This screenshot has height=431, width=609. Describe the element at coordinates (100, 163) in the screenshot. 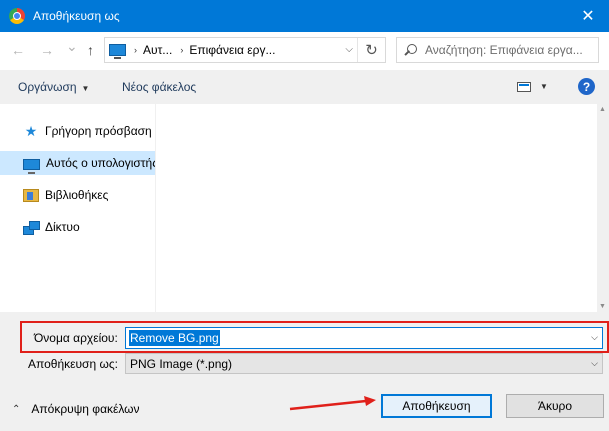

I see `sidebar-item-label: Αυτός ο υπολογιστής` at that location.